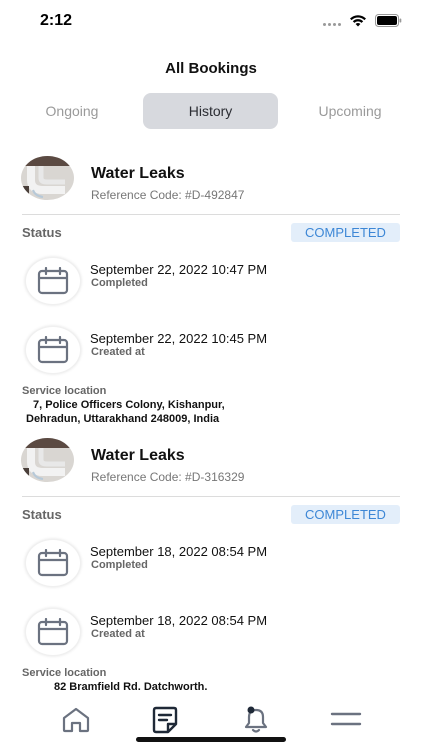  What do you see at coordinates (211, 564) in the screenshot?
I see `timeline-event: September 18, 2022 08:54 PM Completed` at bounding box center [211, 564].